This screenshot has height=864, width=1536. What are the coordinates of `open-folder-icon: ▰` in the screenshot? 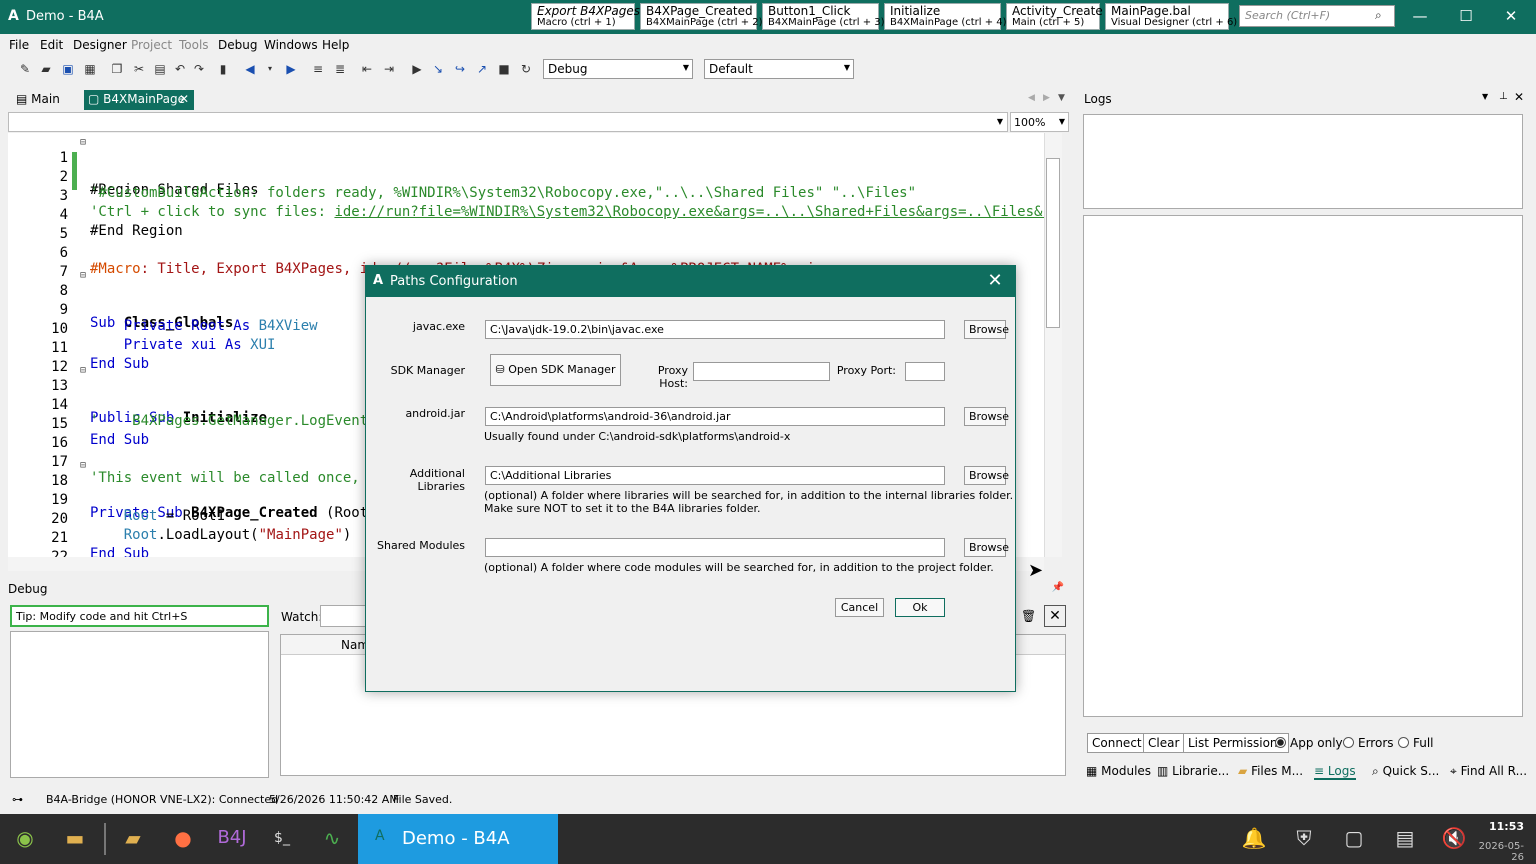 It's located at (46, 69).